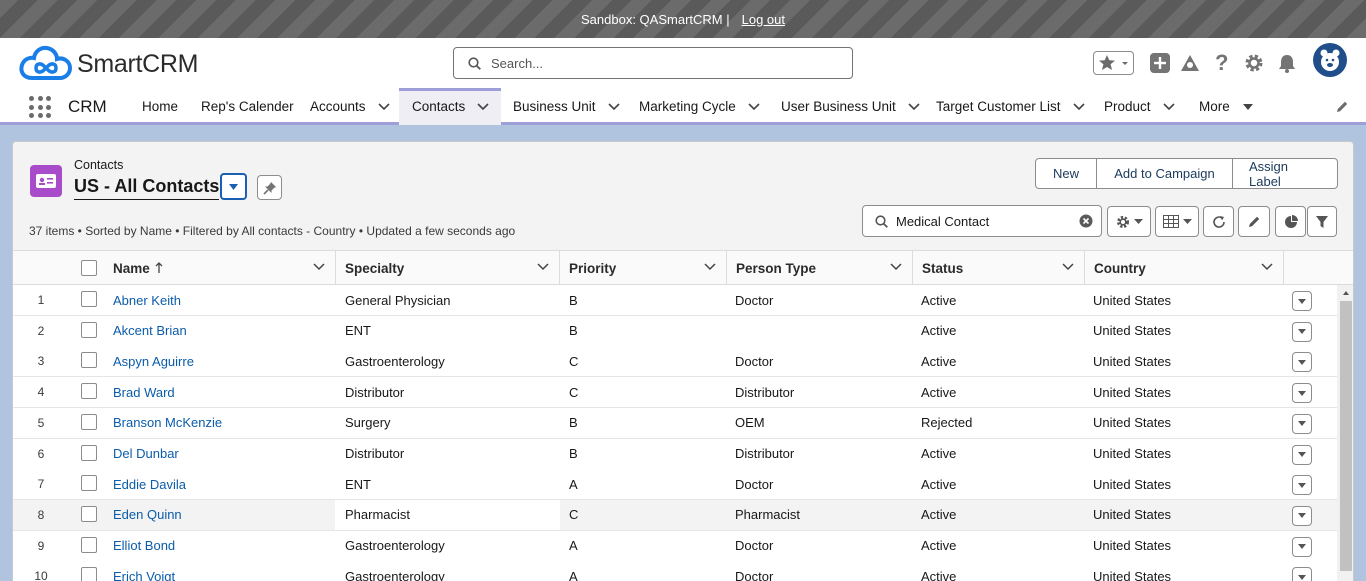  Describe the element at coordinates (146, 454) in the screenshot. I see `contact-name-link: Del Dunbar` at that location.